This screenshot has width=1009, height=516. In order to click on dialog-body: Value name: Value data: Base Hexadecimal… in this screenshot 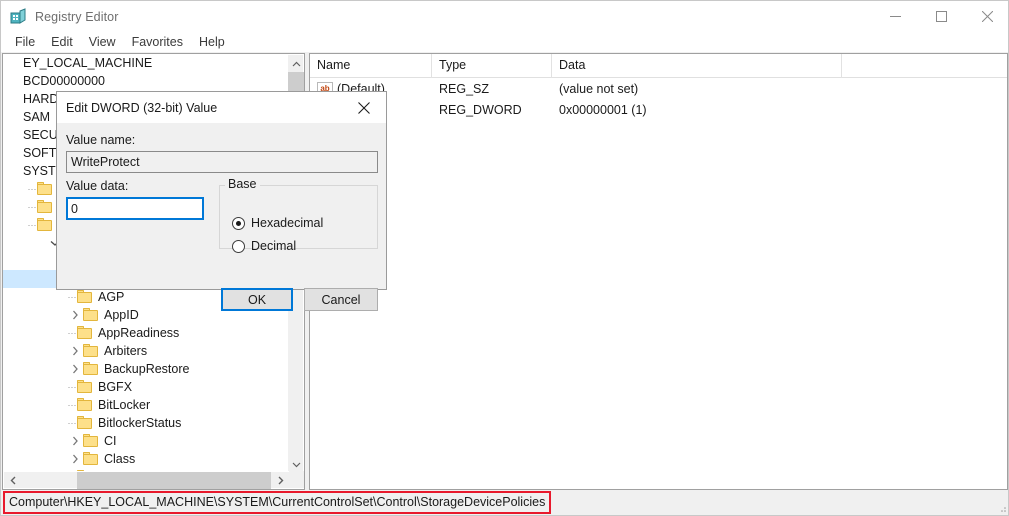, I will do `click(221, 217)`.